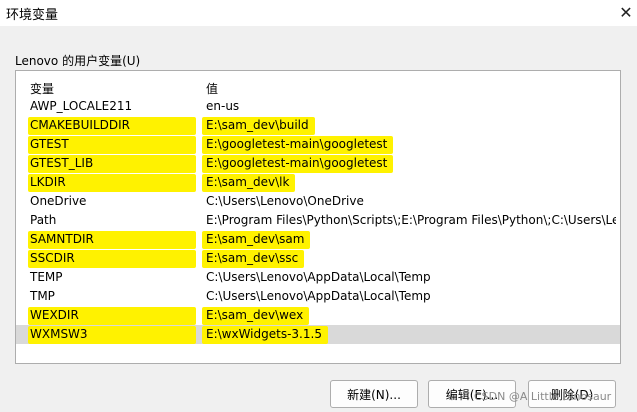 This screenshot has height=412, width=637. I want to click on variable-name: GTEST, so click(49, 144).